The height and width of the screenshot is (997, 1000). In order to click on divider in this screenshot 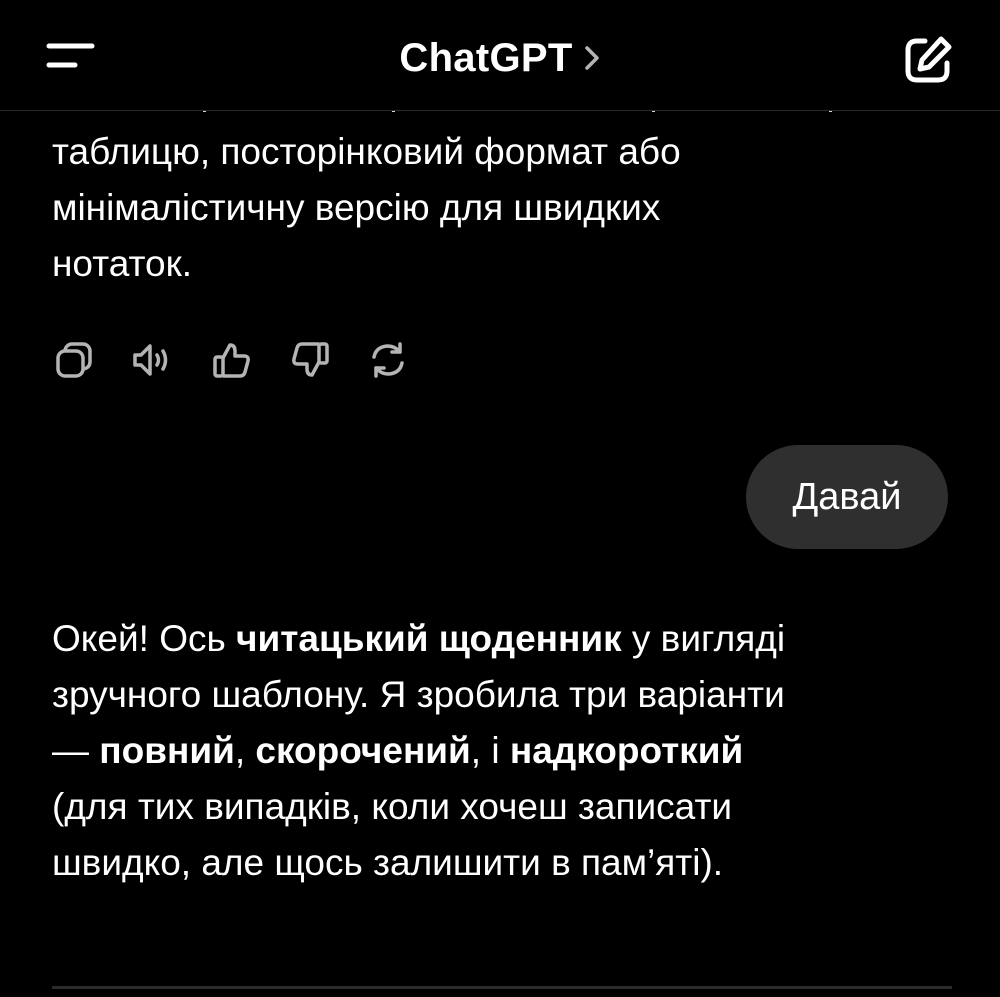, I will do `click(502, 987)`.